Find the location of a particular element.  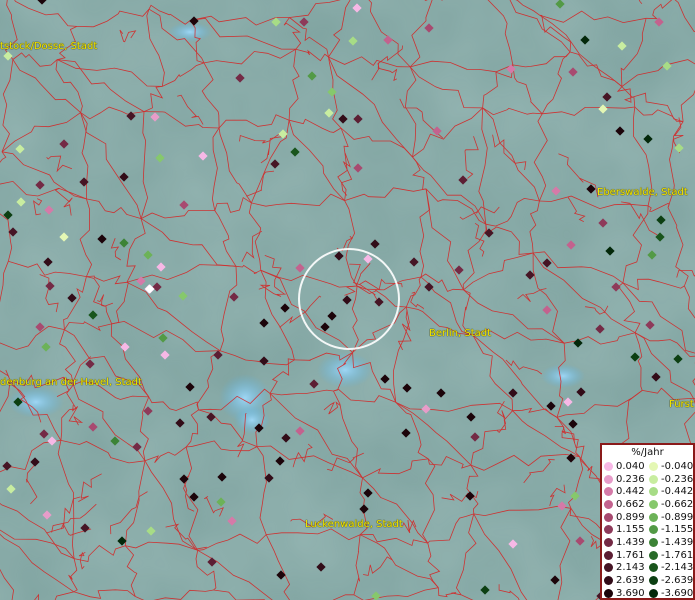

legend-entry-positive: 0.236 is located at coordinates (624, 479).